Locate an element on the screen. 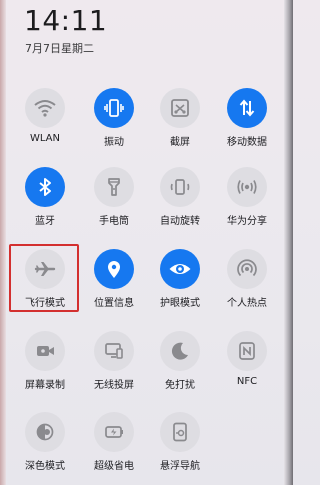 The image size is (320, 485). nfc-icon is located at coordinates (247, 351).